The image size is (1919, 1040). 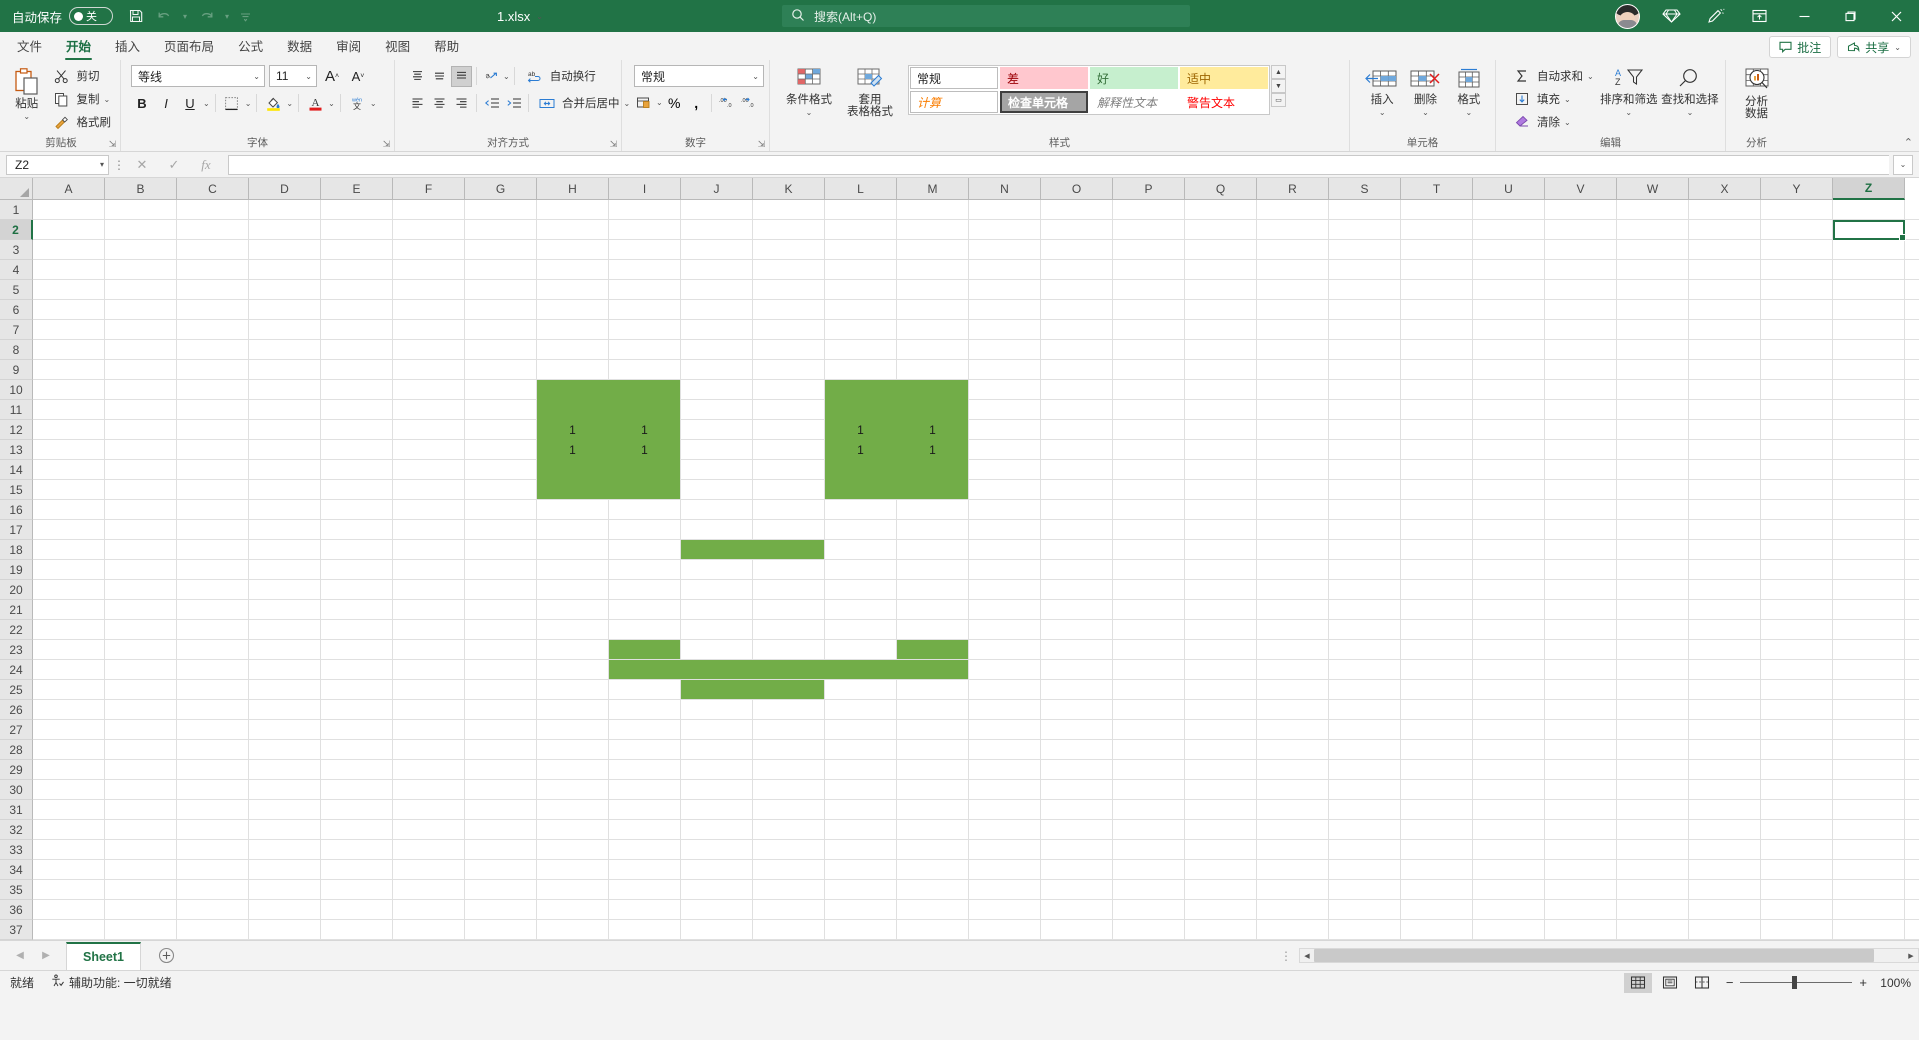 What do you see at coordinates (16, 730) in the screenshot?
I see `row-header-27: 27` at bounding box center [16, 730].